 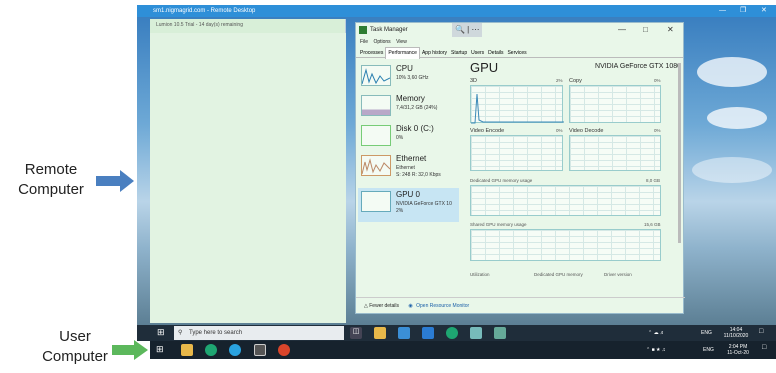 What do you see at coordinates (706, 333) in the screenshot?
I see `remote-language: ENG` at bounding box center [706, 333].